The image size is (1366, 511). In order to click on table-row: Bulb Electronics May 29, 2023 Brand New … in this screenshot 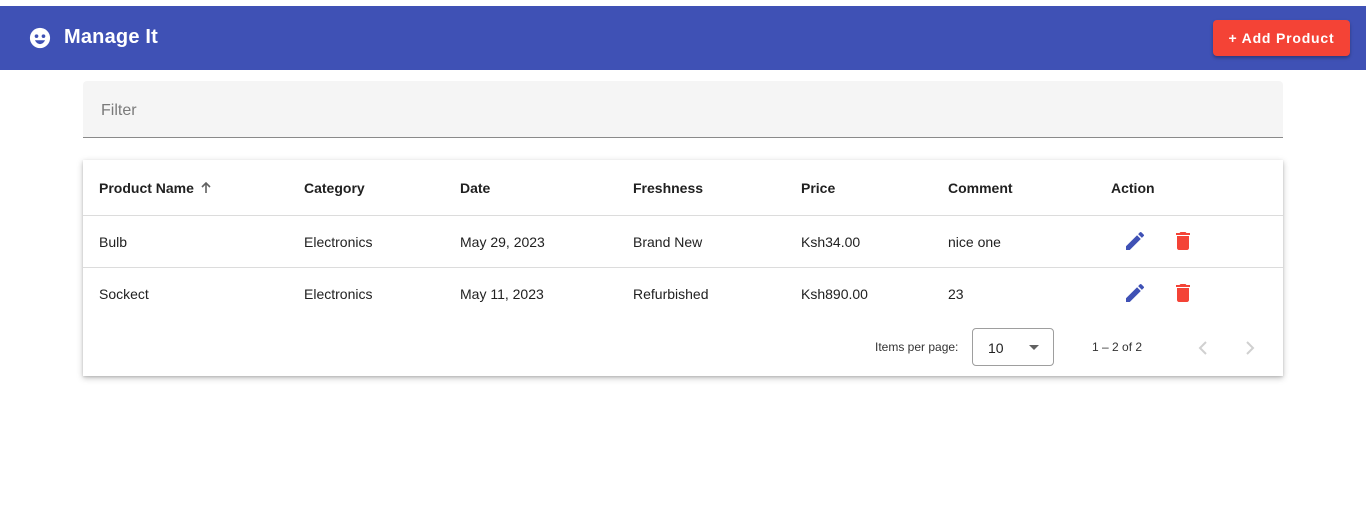, I will do `click(683, 242)`.